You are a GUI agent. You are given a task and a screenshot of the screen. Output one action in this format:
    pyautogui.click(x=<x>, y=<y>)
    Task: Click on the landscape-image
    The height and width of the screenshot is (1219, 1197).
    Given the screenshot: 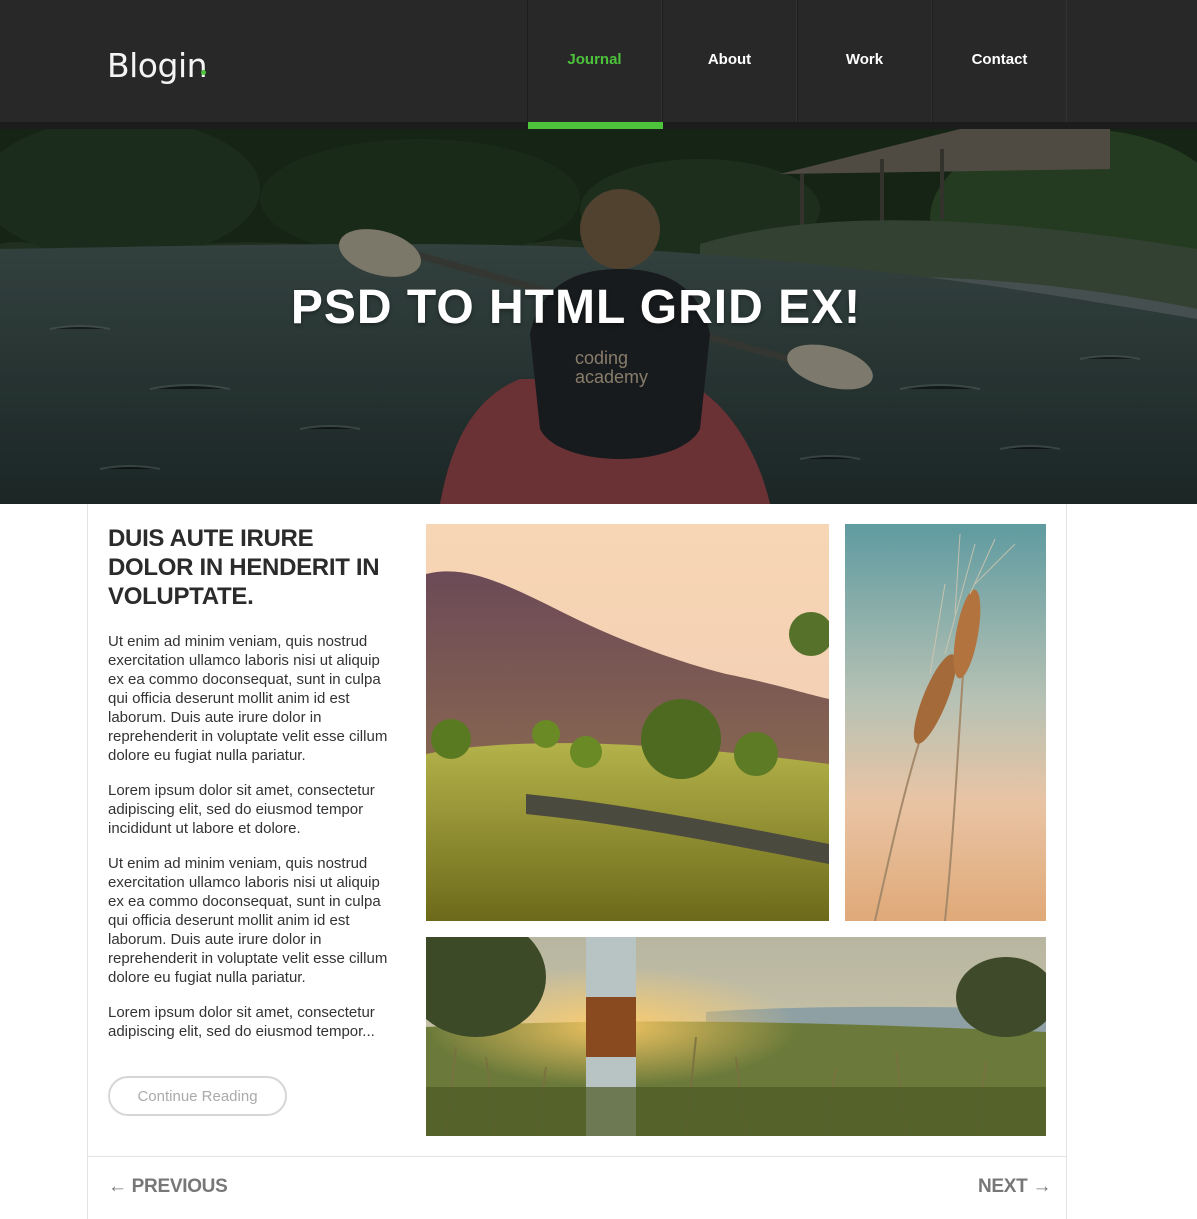 What is the action you would take?
    pyautogui.click(x=627, y=722)
    